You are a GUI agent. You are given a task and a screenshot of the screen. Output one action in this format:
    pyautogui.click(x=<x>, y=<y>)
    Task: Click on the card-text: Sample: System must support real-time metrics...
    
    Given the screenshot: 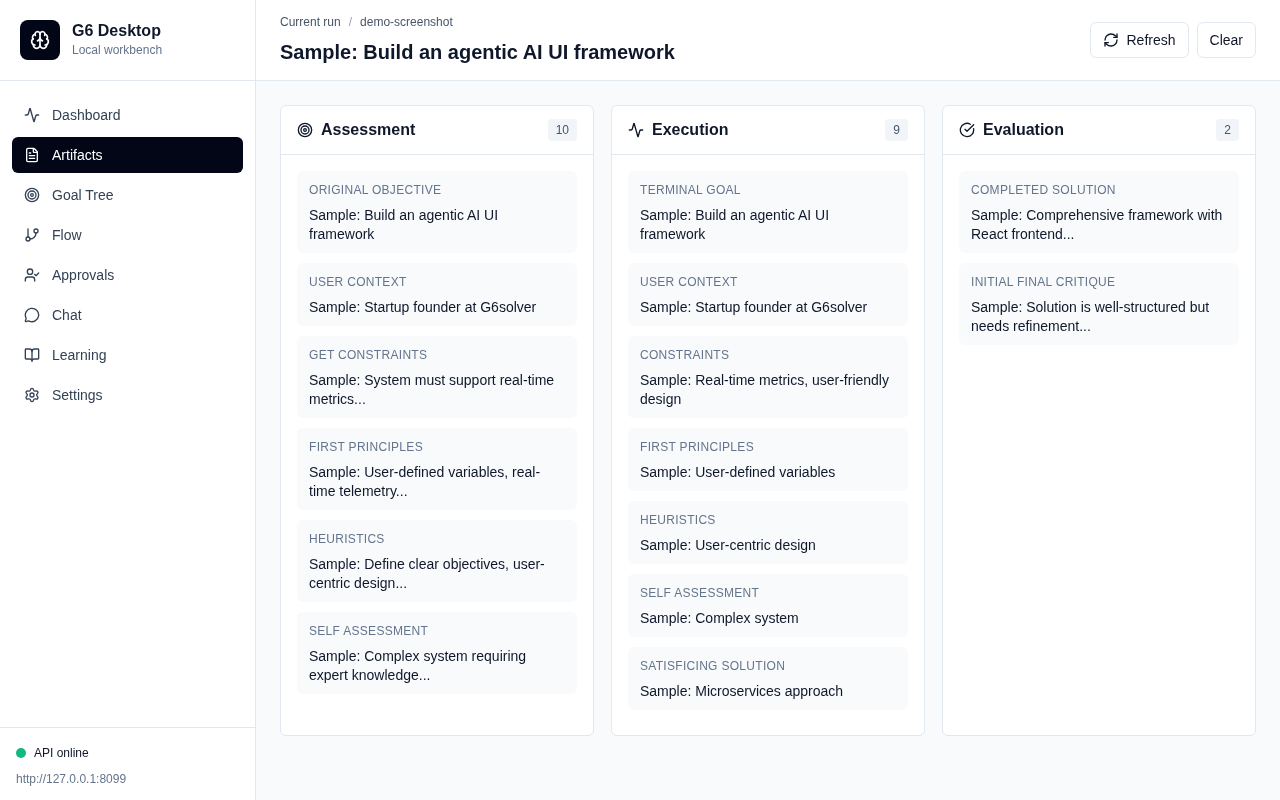 What is the action you would take?
    pyautogui.click(x=432, y=390)
    